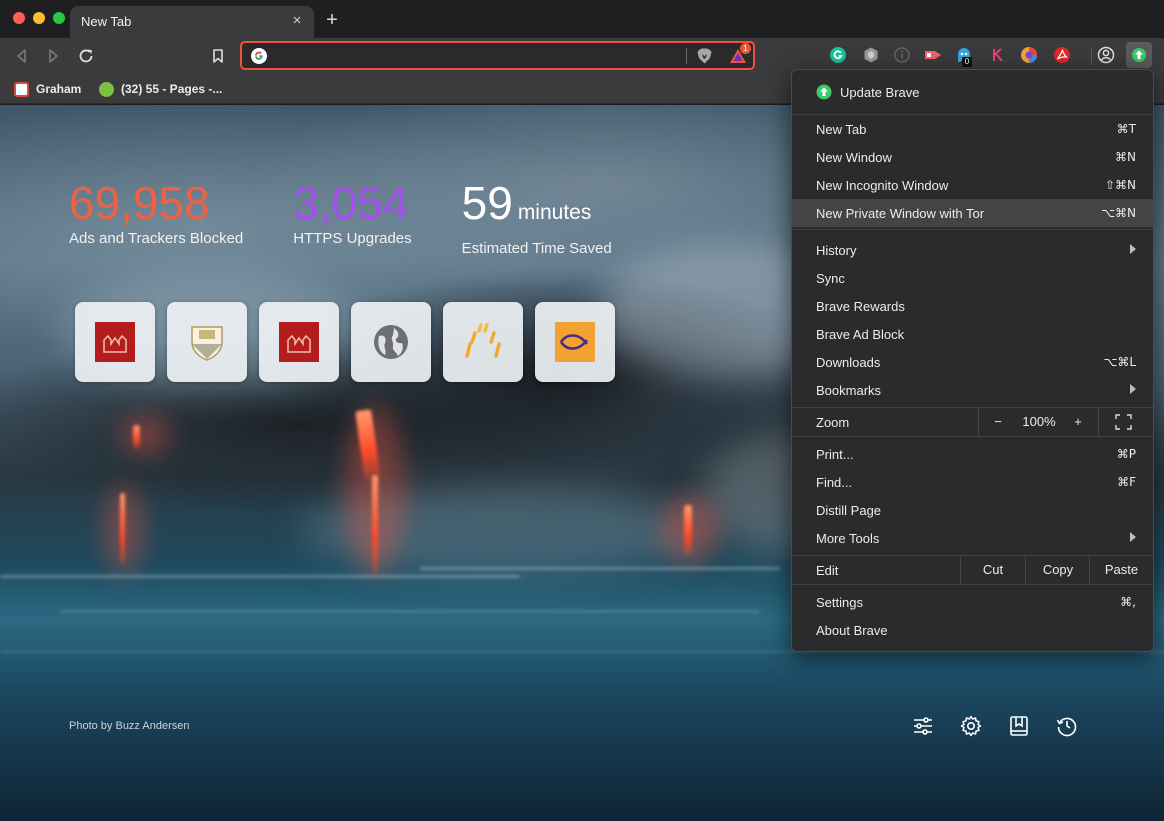 This screenshot has width=1164, height=821. I want to click on menu-item-new-private-window-tor: New Private Window with Tor ⌥⌘N, so click(972, 213).